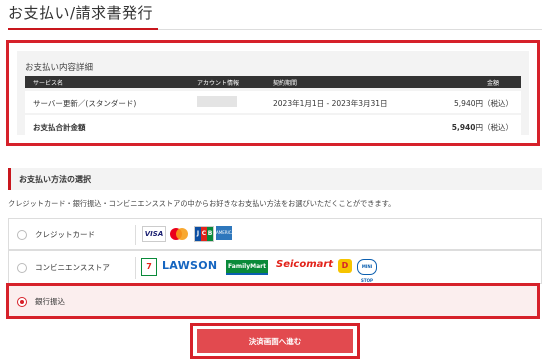 Image resolution: width=550 pixels, height=364 pixels. Describe the element at coordinates (50, 301) in the screenshot. I see `bank-transfer-label: 銀行振込` at that location.